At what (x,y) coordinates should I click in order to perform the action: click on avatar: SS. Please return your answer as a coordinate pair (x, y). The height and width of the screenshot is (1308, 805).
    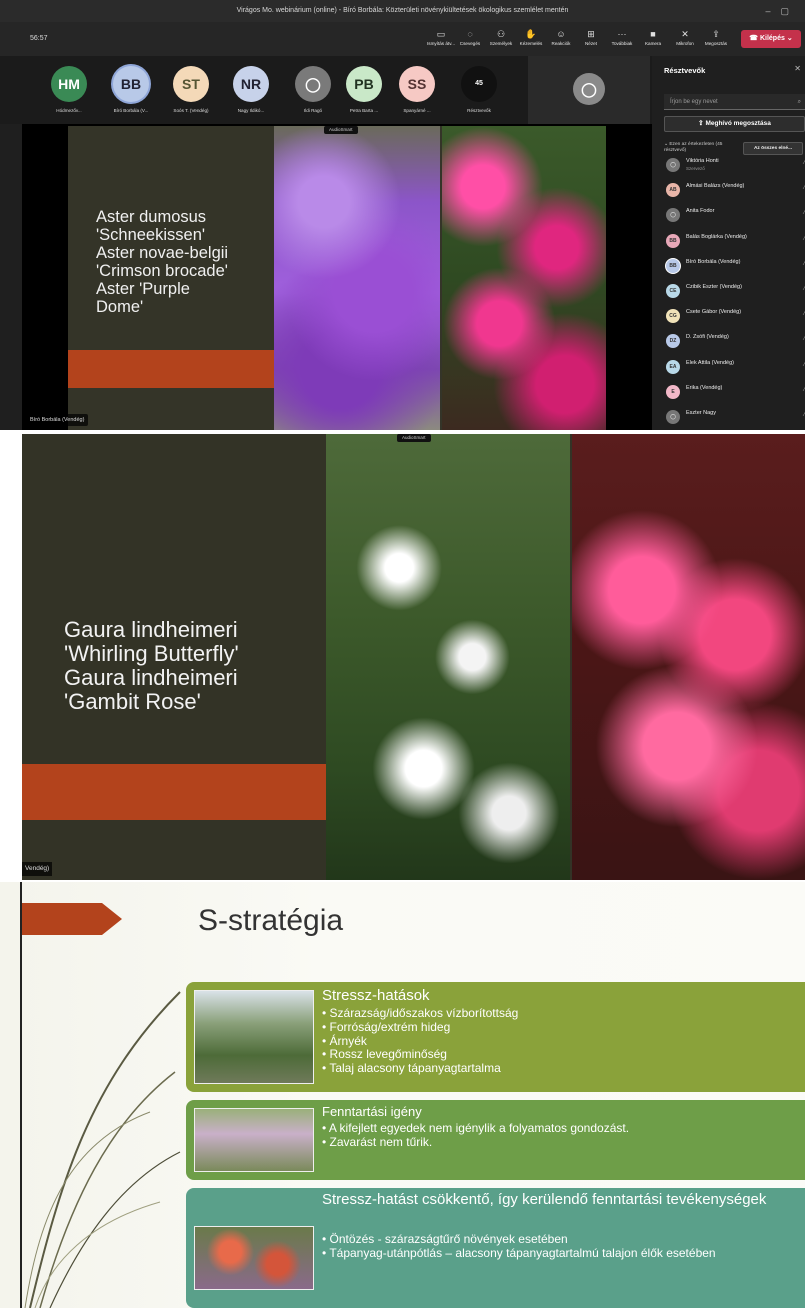
    Looking at the image, I should click on (417, 84).